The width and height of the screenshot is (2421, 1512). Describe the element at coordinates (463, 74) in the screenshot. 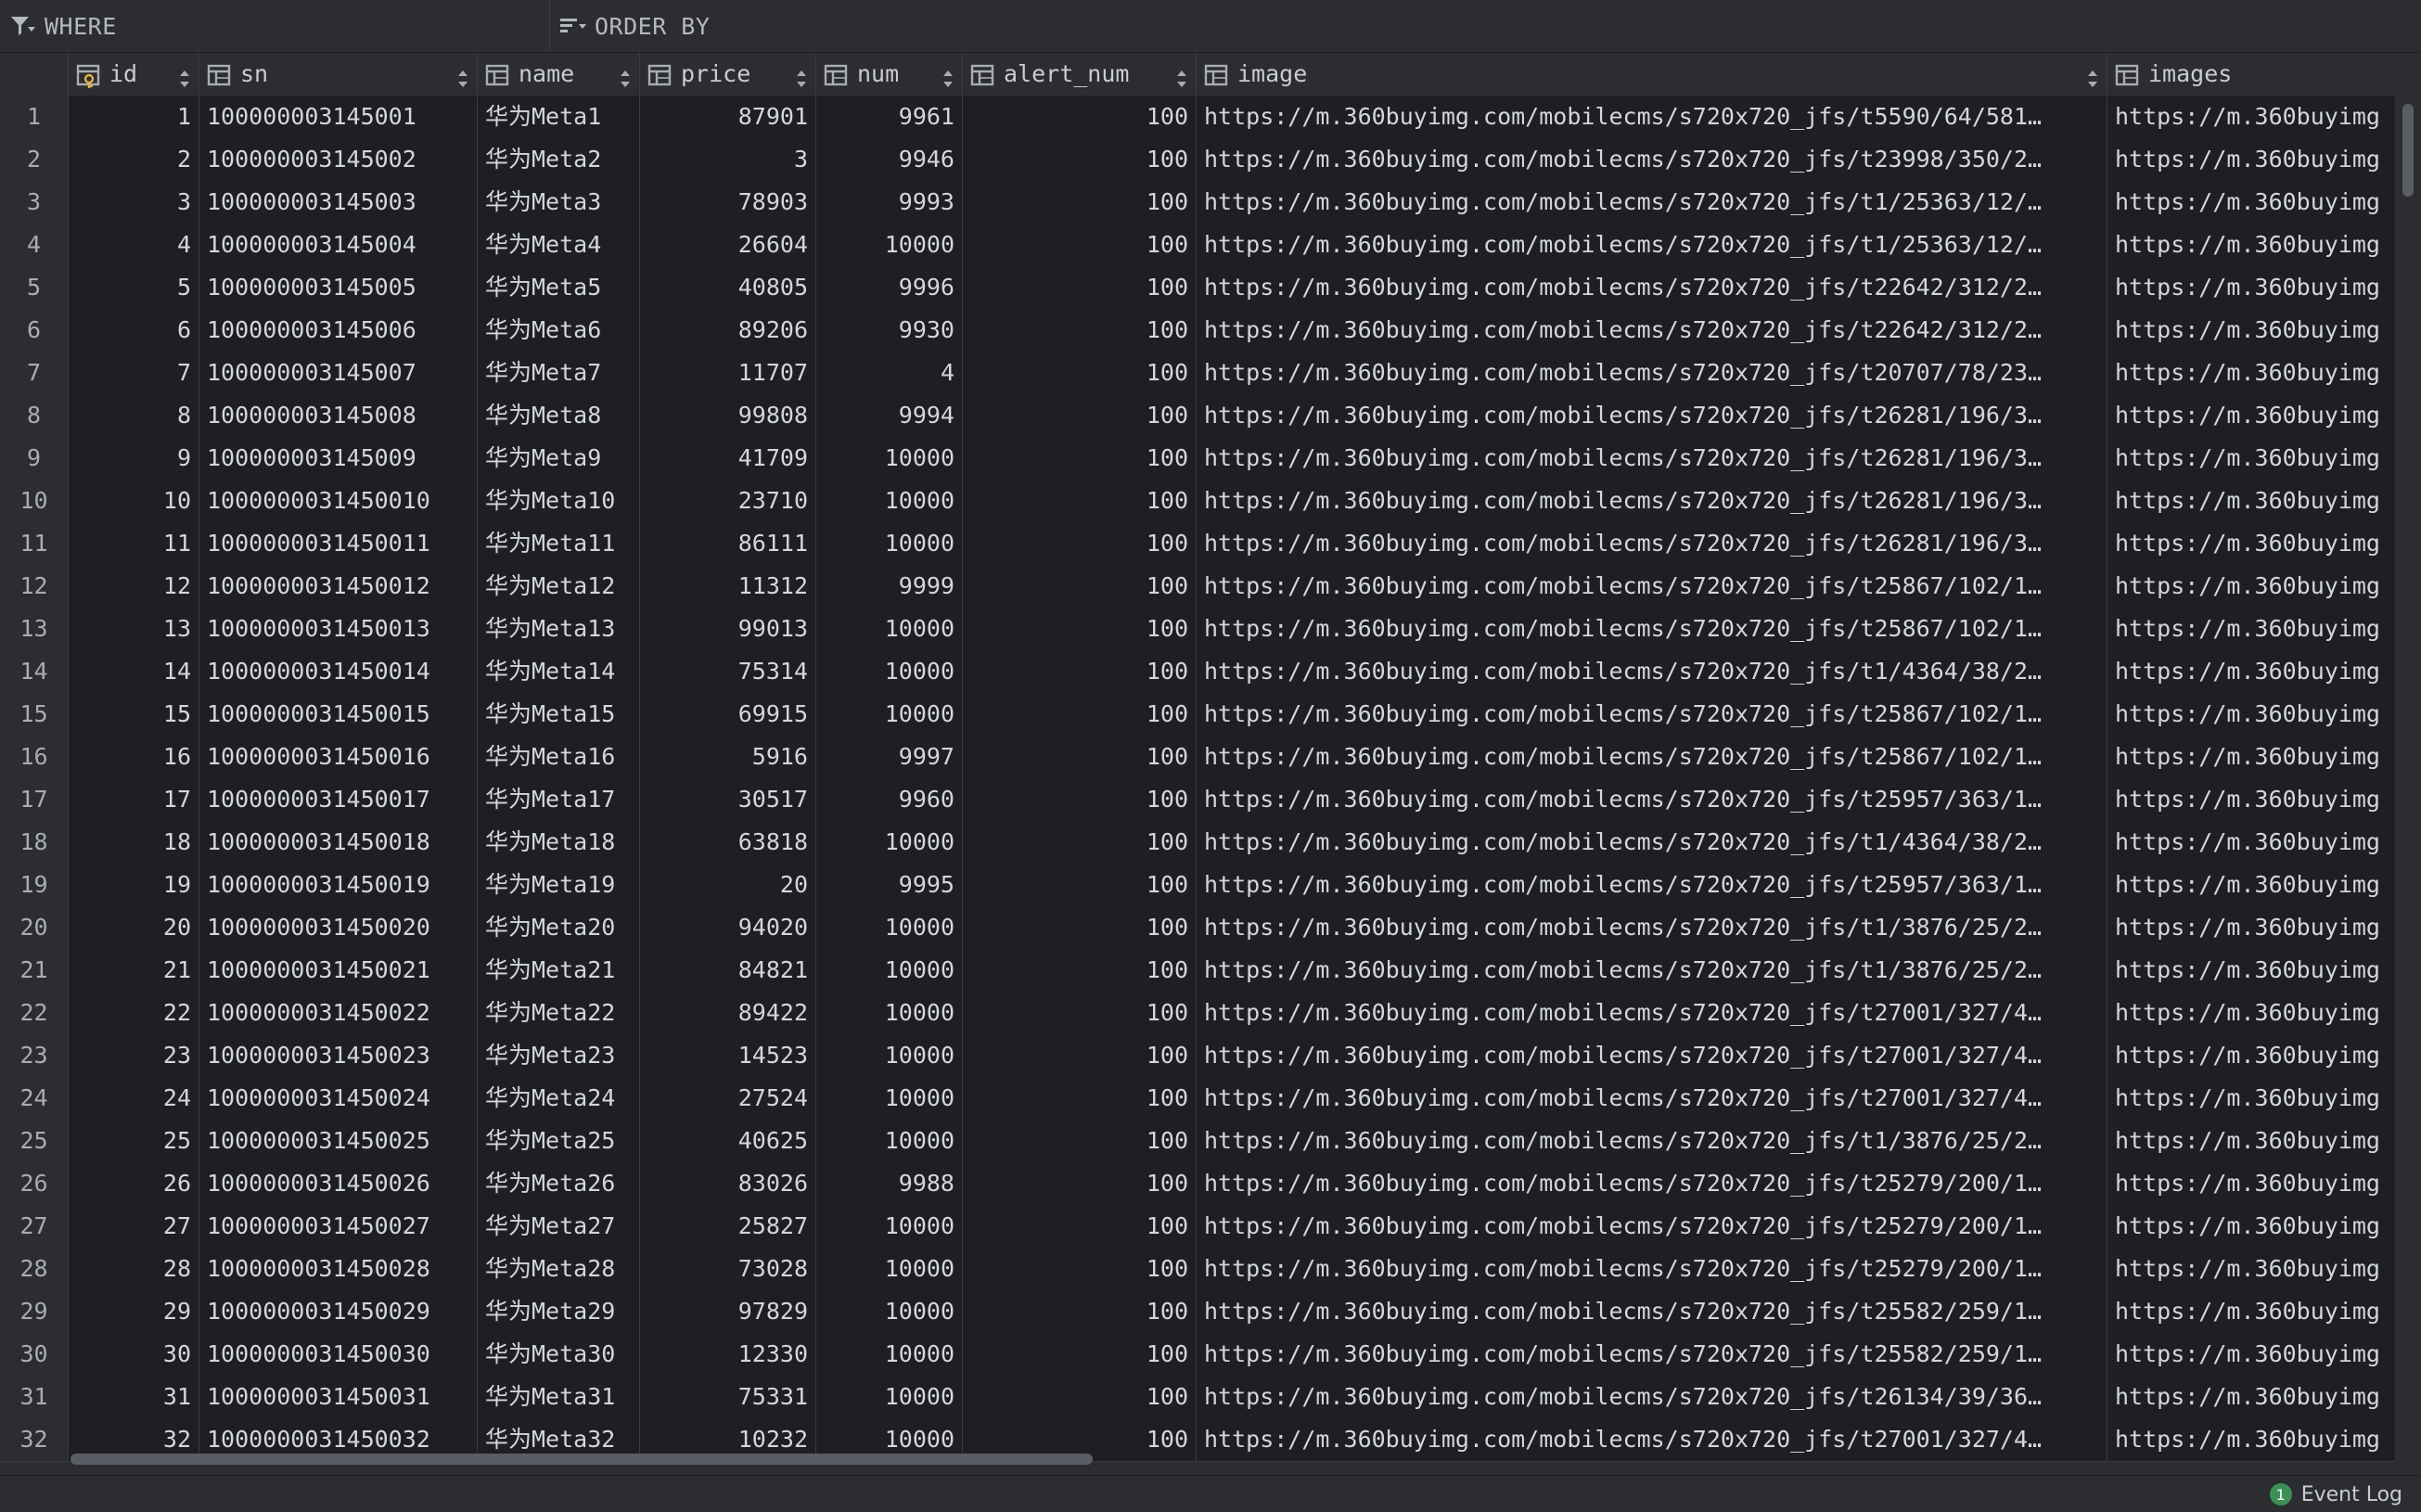

I see `sort-arrows-icon` at that location.